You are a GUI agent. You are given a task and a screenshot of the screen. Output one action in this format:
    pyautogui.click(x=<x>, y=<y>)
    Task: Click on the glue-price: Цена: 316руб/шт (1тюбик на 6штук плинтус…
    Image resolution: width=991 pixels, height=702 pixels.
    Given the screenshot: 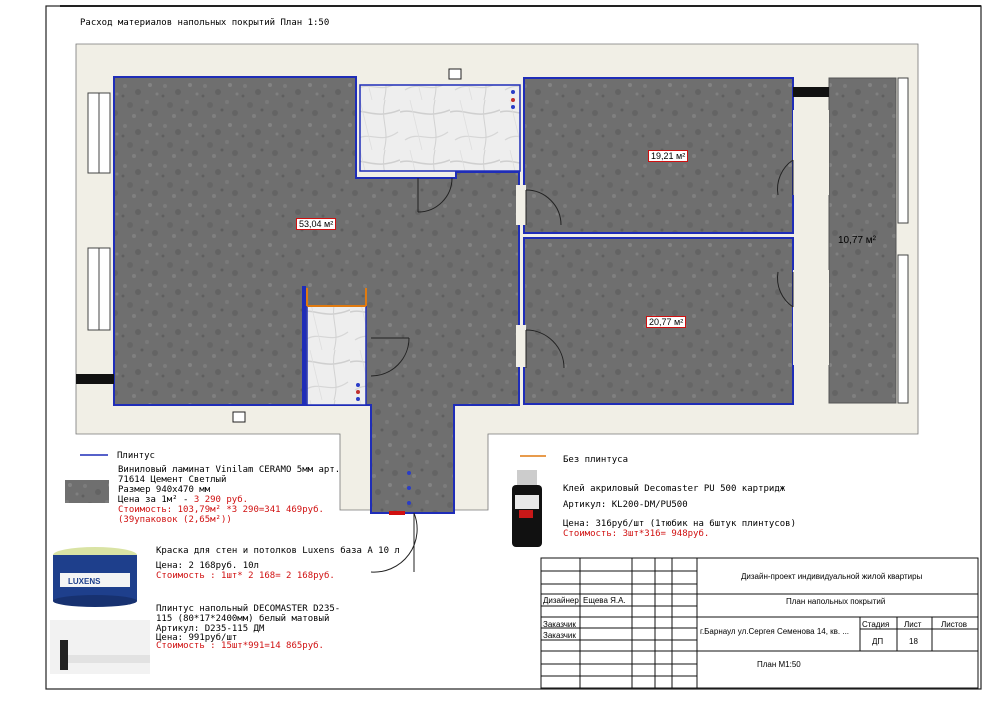 What is the action you would take?
    pyautogui.click(x=679, y=524)
    